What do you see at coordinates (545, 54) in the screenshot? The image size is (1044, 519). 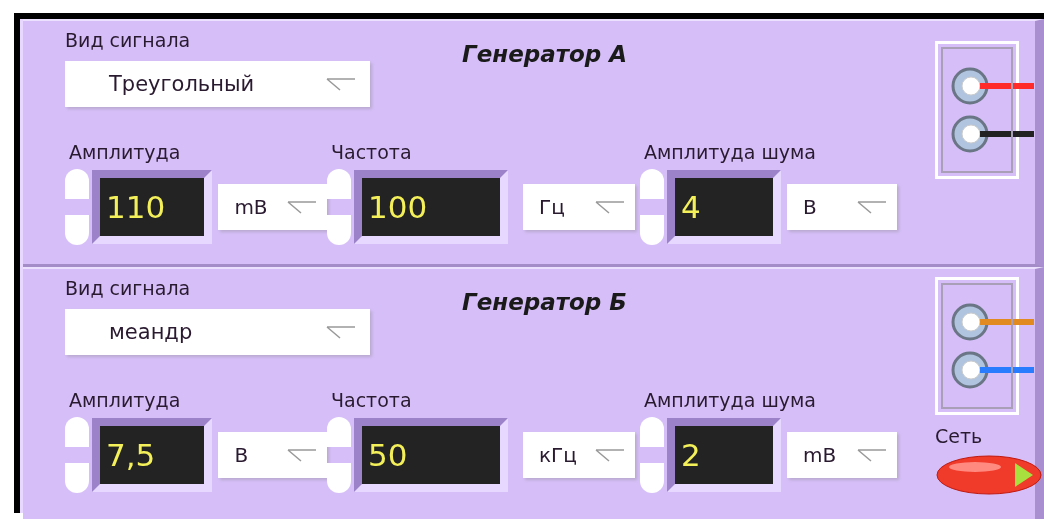 I see `generator-title: Генератор А` at bounding box center [545, 54].